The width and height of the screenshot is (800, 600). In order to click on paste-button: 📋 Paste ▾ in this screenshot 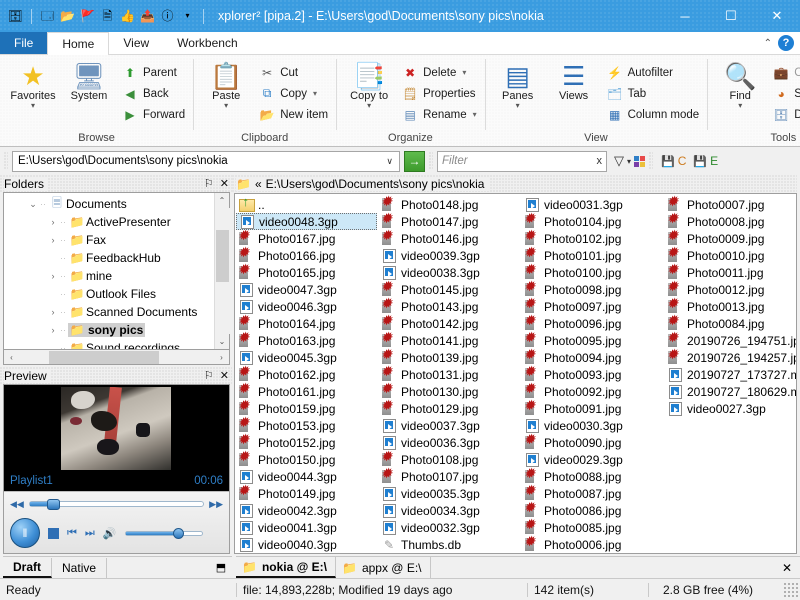, I will do `click(226, 85)`.